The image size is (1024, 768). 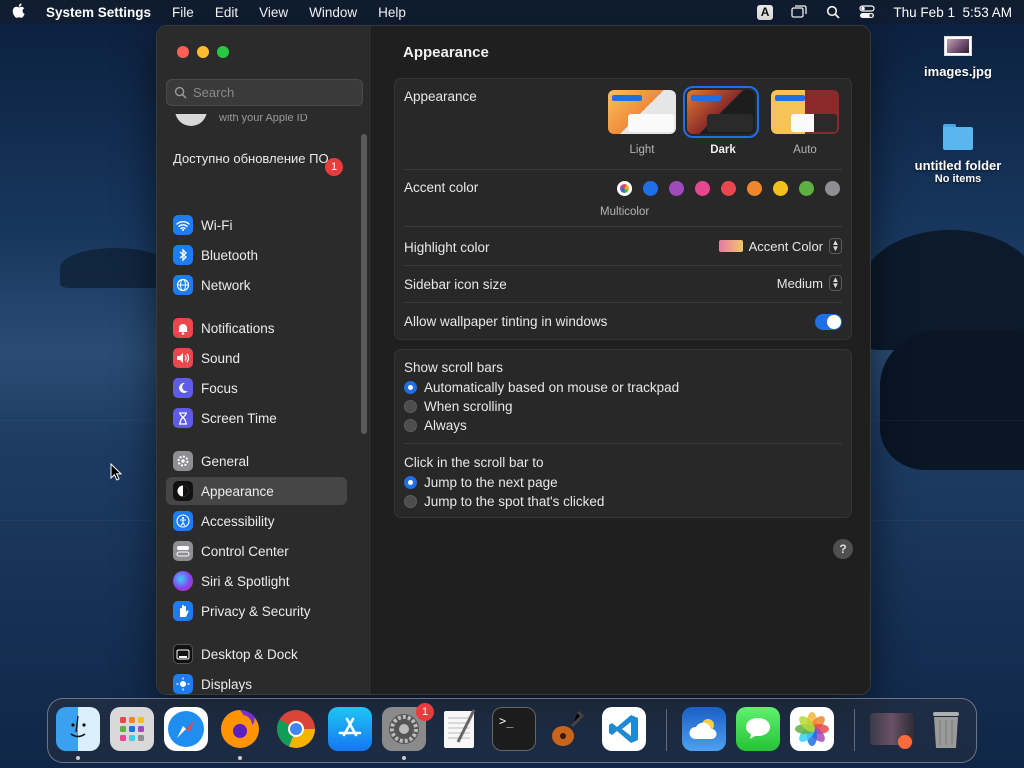 I want to click on window-switcher-icon, so click(x=799, y=12).